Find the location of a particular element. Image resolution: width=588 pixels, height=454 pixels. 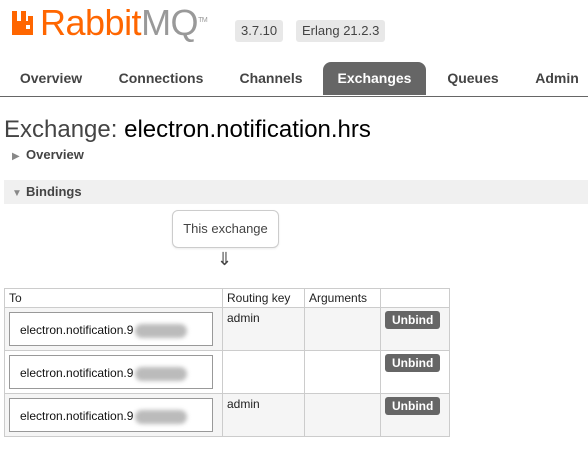

collapsed-triangle-icon: ▶ is located at coordinates (16, 156).